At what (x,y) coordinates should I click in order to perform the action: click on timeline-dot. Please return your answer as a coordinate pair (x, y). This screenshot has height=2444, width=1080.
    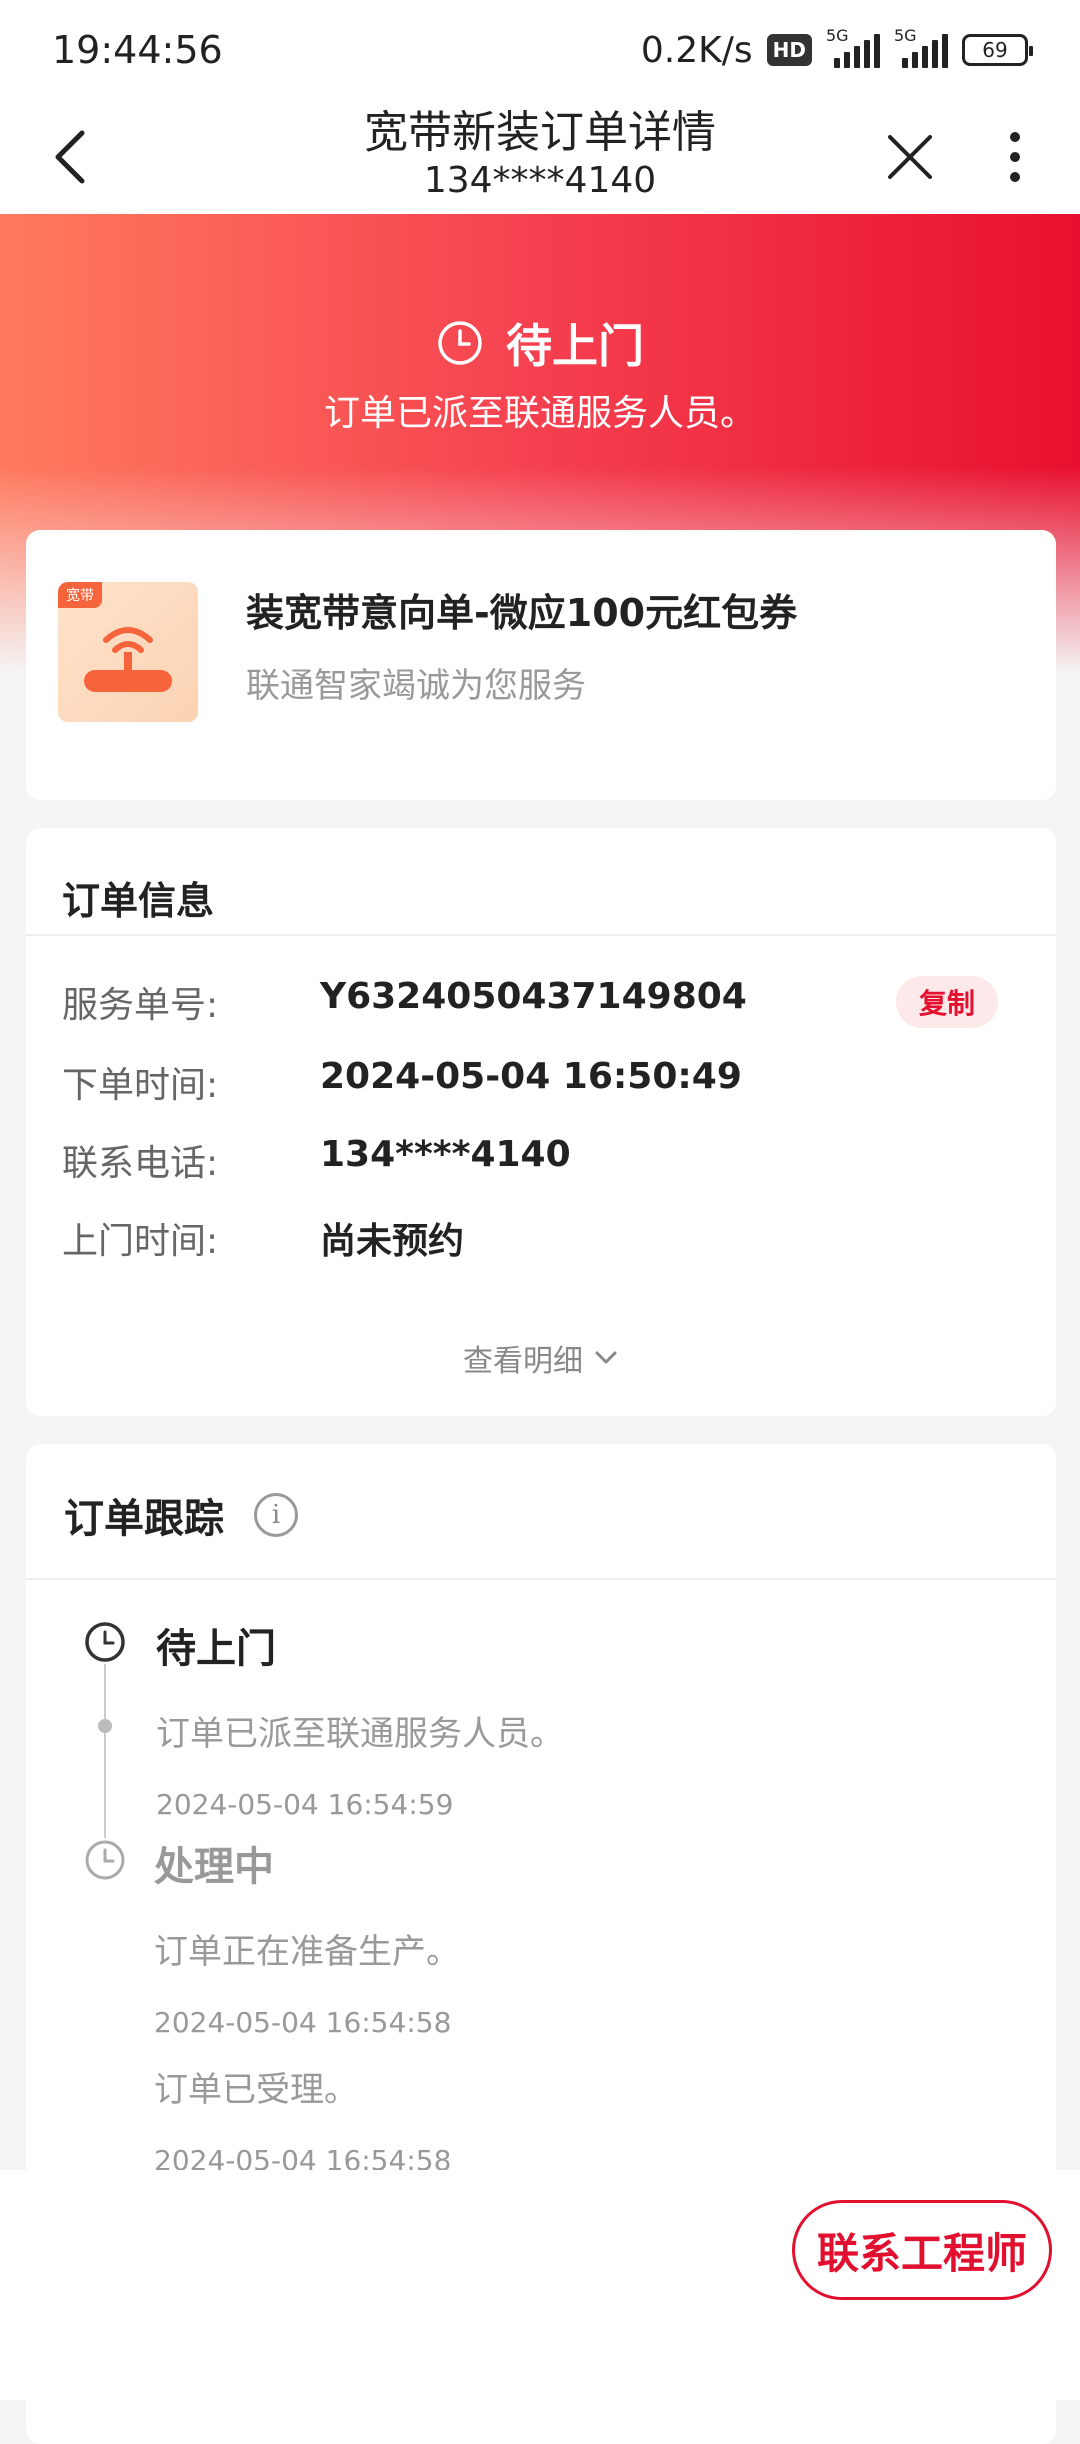
    Looking at the image, I should click on (105, 1726).